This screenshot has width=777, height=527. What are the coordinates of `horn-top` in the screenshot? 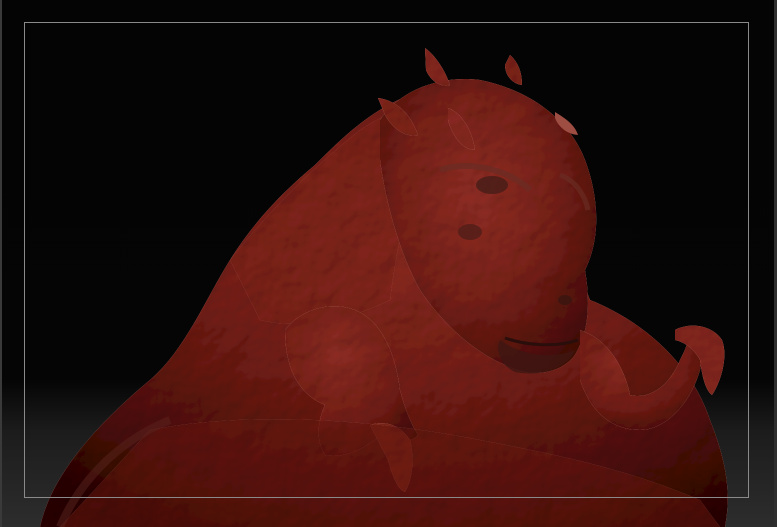 It's located at (437, 67).